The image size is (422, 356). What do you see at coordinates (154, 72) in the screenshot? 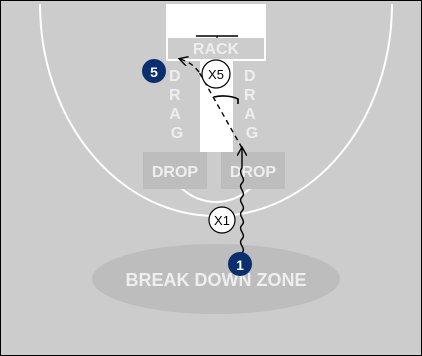
I see `player-5-label: 5` at bounding box center [154, 72].